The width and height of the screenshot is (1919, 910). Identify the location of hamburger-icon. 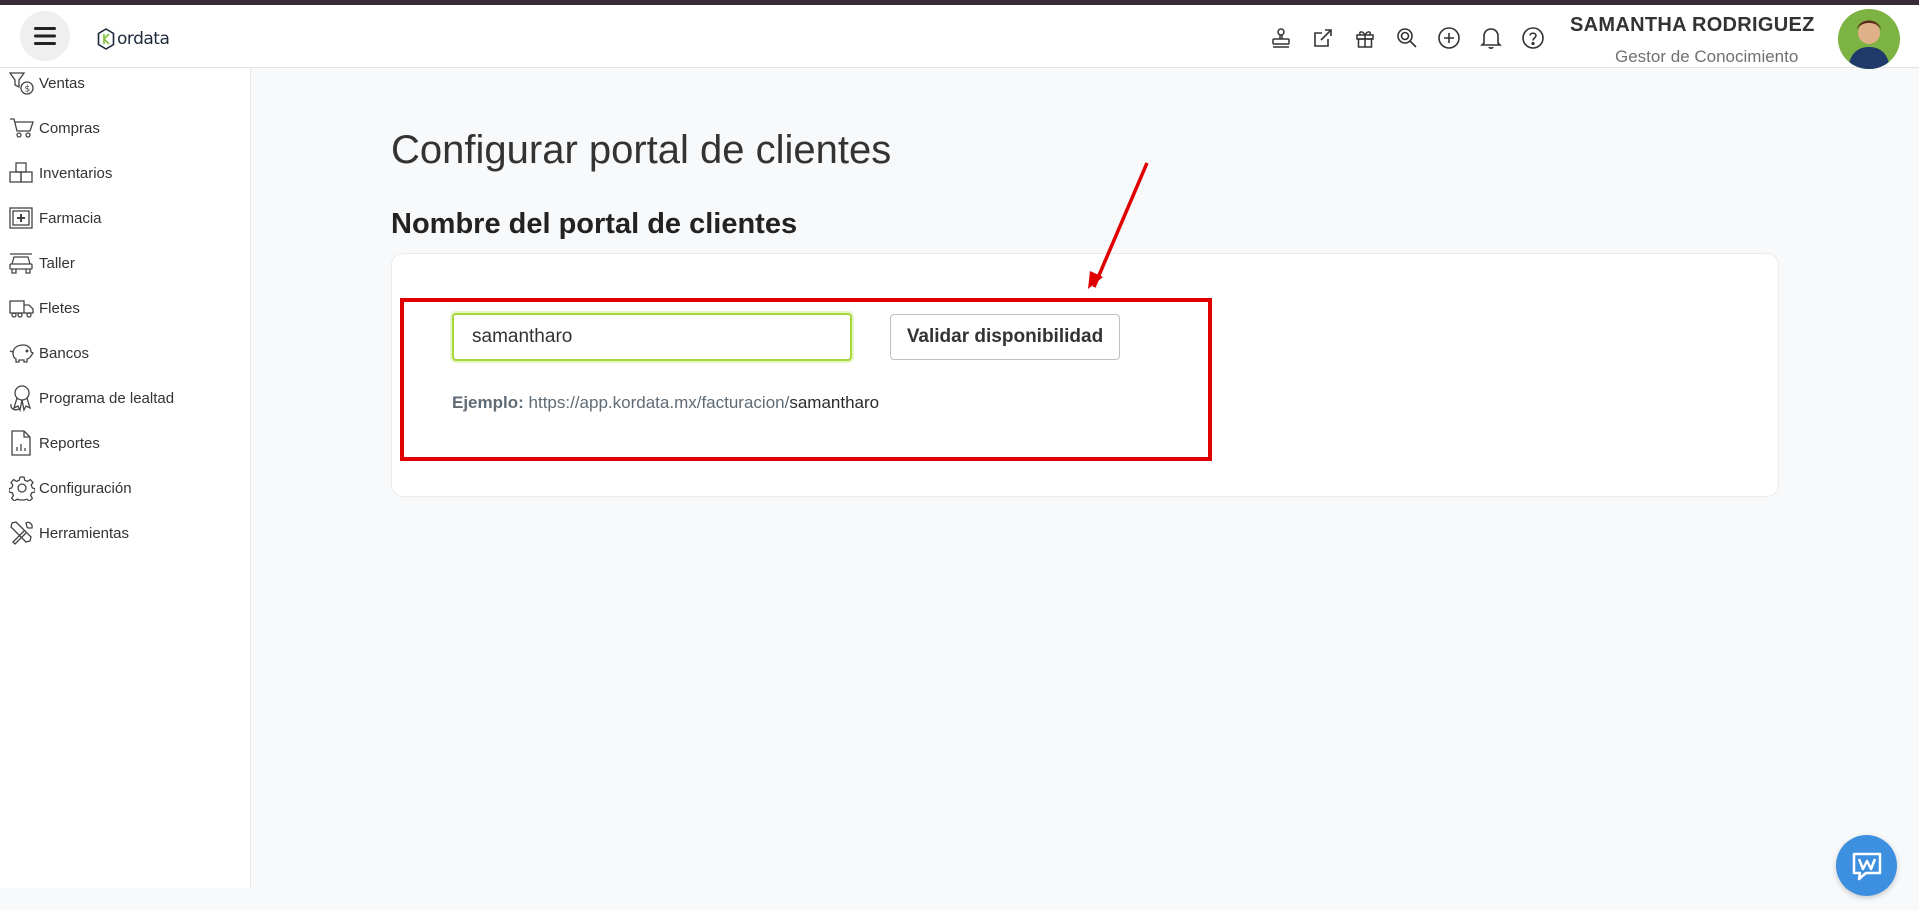
(45, 36).